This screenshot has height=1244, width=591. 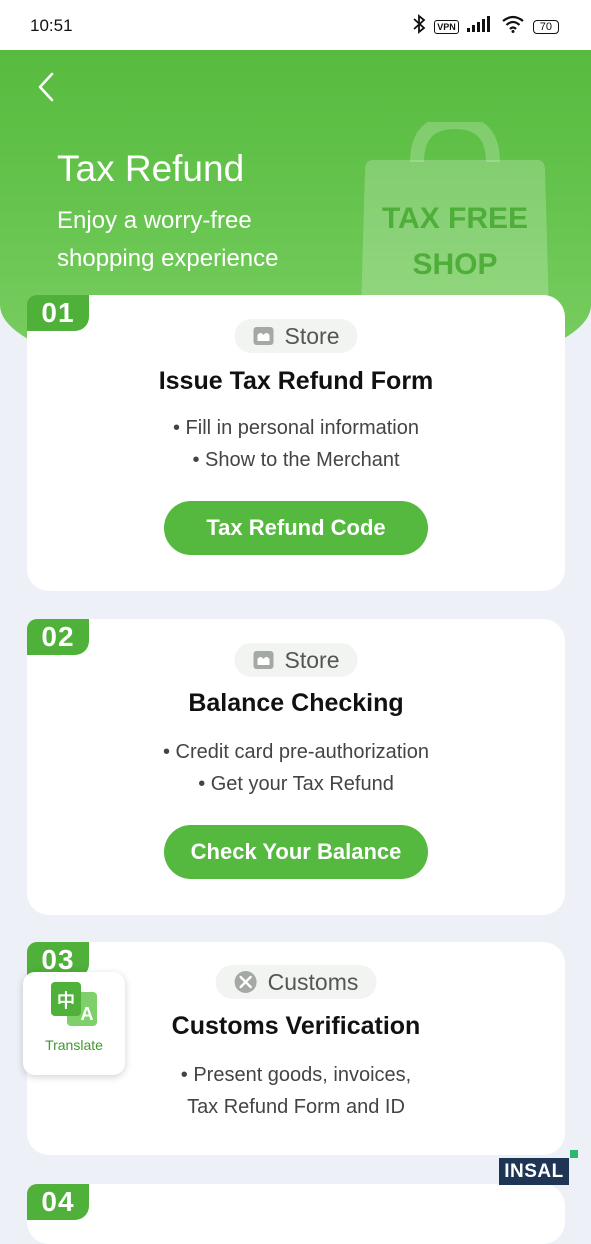 What do you see at coordinates (87, 1014) in the screenshot?
I see `svg-text: A` at bounding box center [87, 1014].